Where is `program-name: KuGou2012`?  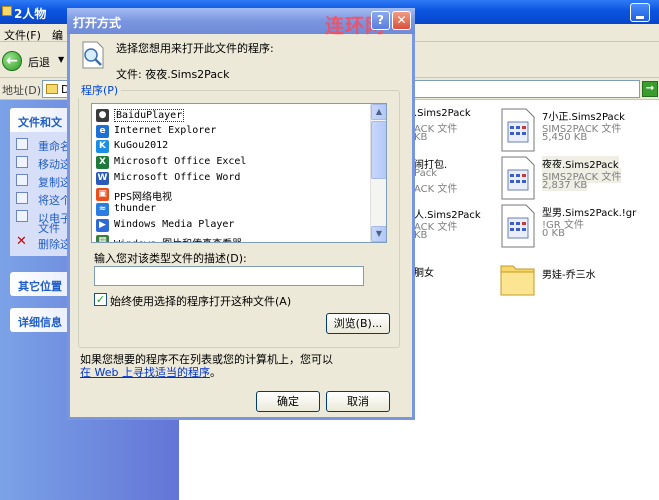 program-name: KuGou2012 is located at coordinates (141, 146).